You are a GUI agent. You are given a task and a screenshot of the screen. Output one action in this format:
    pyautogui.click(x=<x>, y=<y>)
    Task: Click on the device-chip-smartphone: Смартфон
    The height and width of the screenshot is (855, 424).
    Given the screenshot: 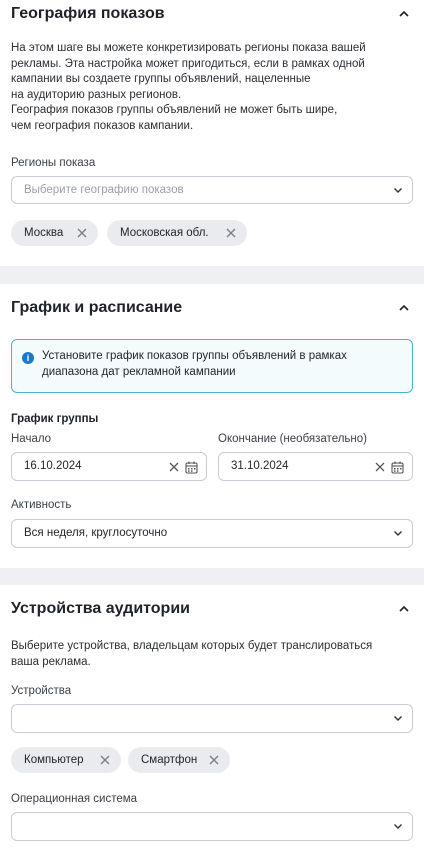 What is the action you would take?
    pyautogui.click(x=179, y=760)
    